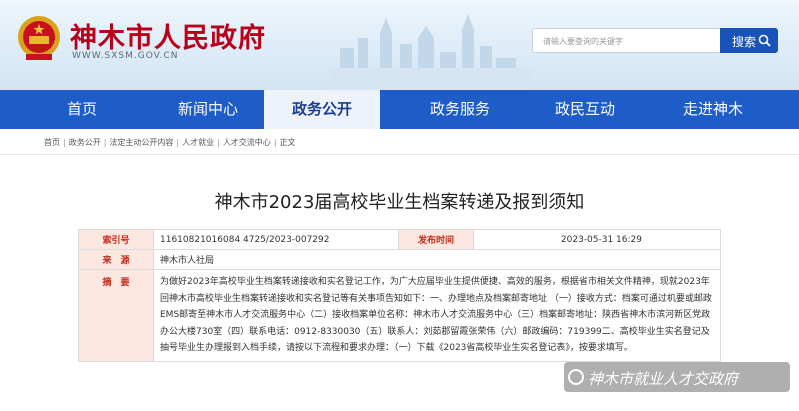 Image resolution: width=799 pixels, height=411 pixels. Describe the element at coordinates (399, 142) in the screenshot. I see `breadcrumb-bar: 首页 | 政务公开 | 法定主动公开内容 | 人才就业 | 人才交流中心 | 正文` at that location.